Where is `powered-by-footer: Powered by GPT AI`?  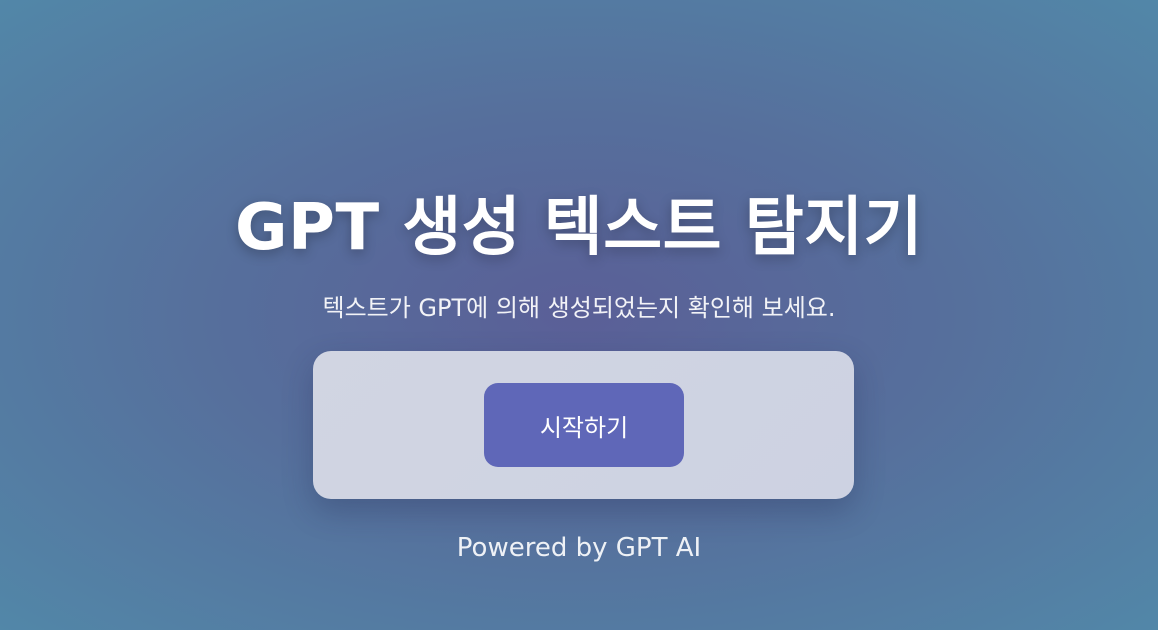 powered-by-footer: Powered by GPT AI is located at coordinates (579, 548).